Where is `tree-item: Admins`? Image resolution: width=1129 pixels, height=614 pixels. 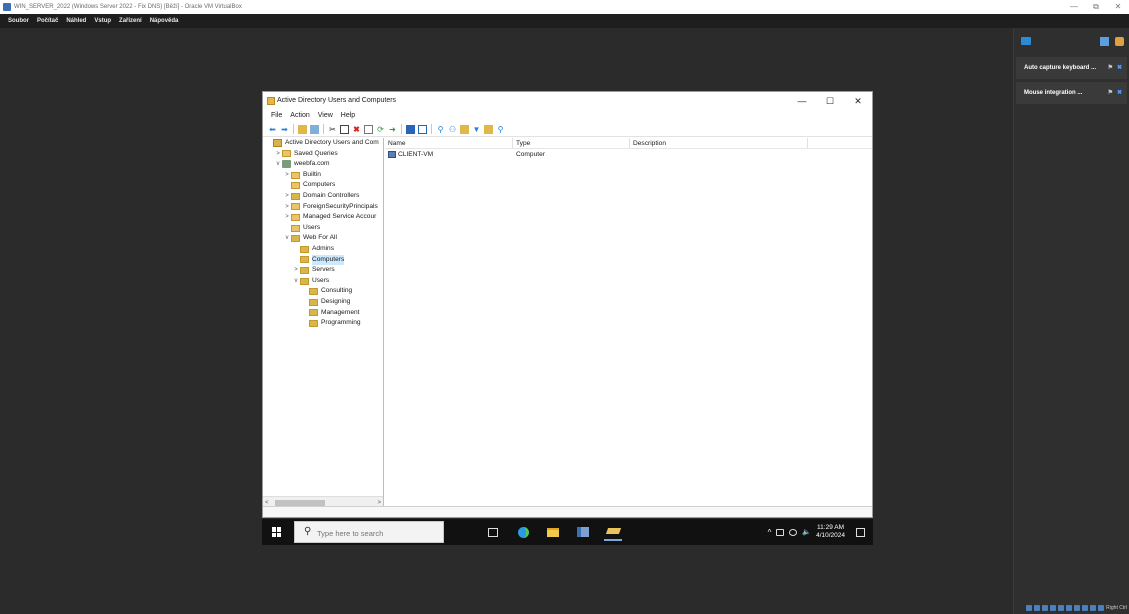
tree-item: Admins is located at coordinates (323, 249).